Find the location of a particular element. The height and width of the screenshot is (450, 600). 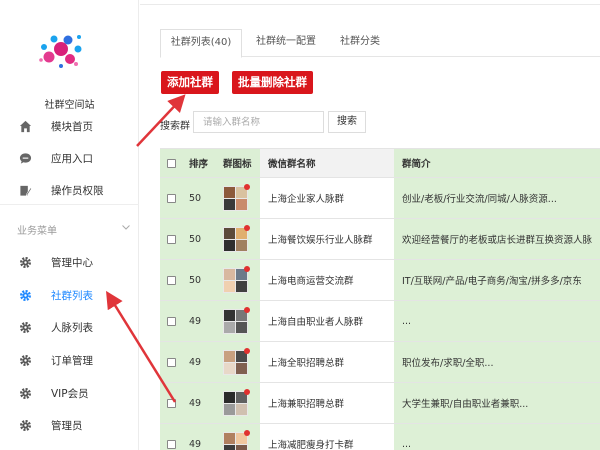

sidebar-item-community-list: 社群列表 is located at coordinates (69, 295).